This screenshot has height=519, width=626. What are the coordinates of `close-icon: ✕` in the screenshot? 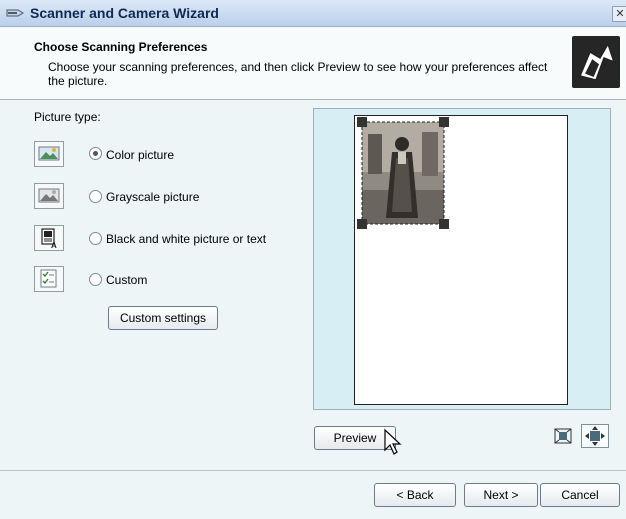 It's located at (620, 14).